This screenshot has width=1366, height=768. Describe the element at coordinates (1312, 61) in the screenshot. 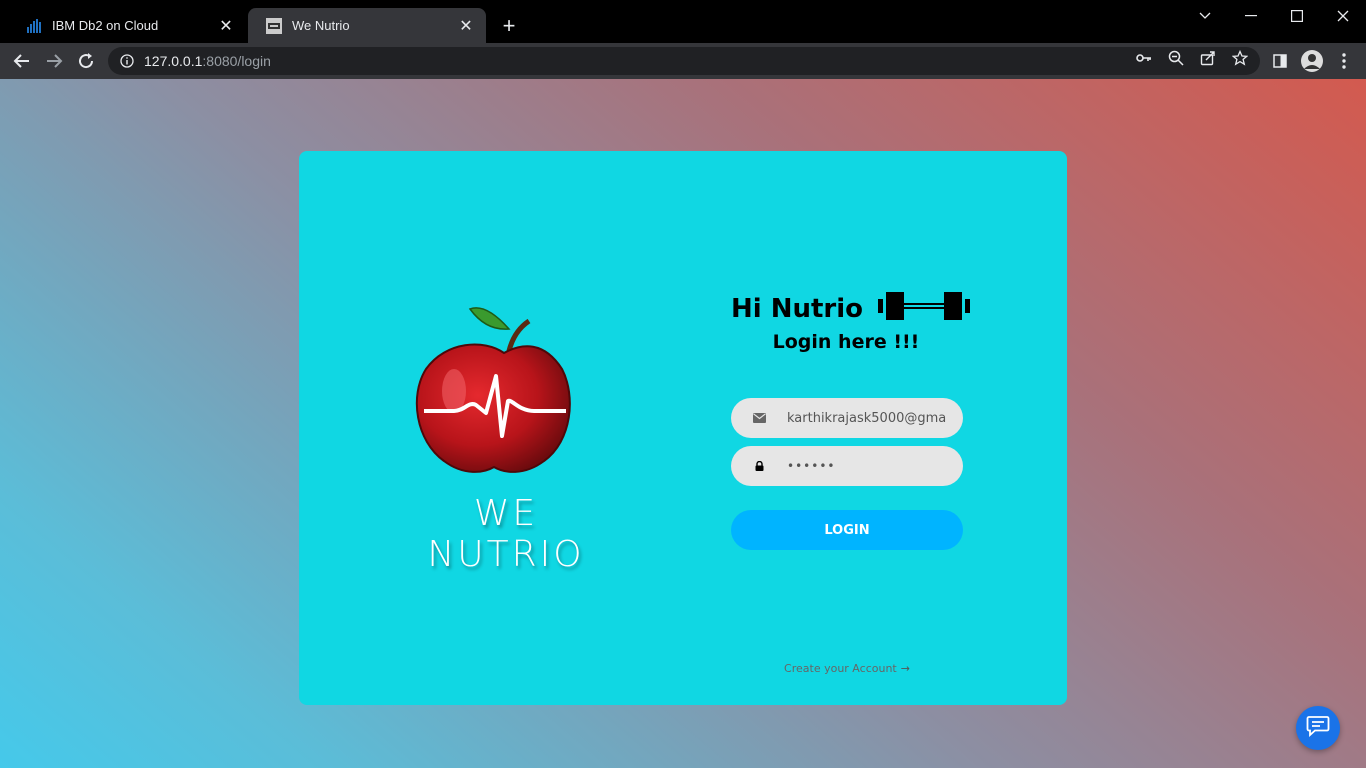

I see `avatar` at that location.